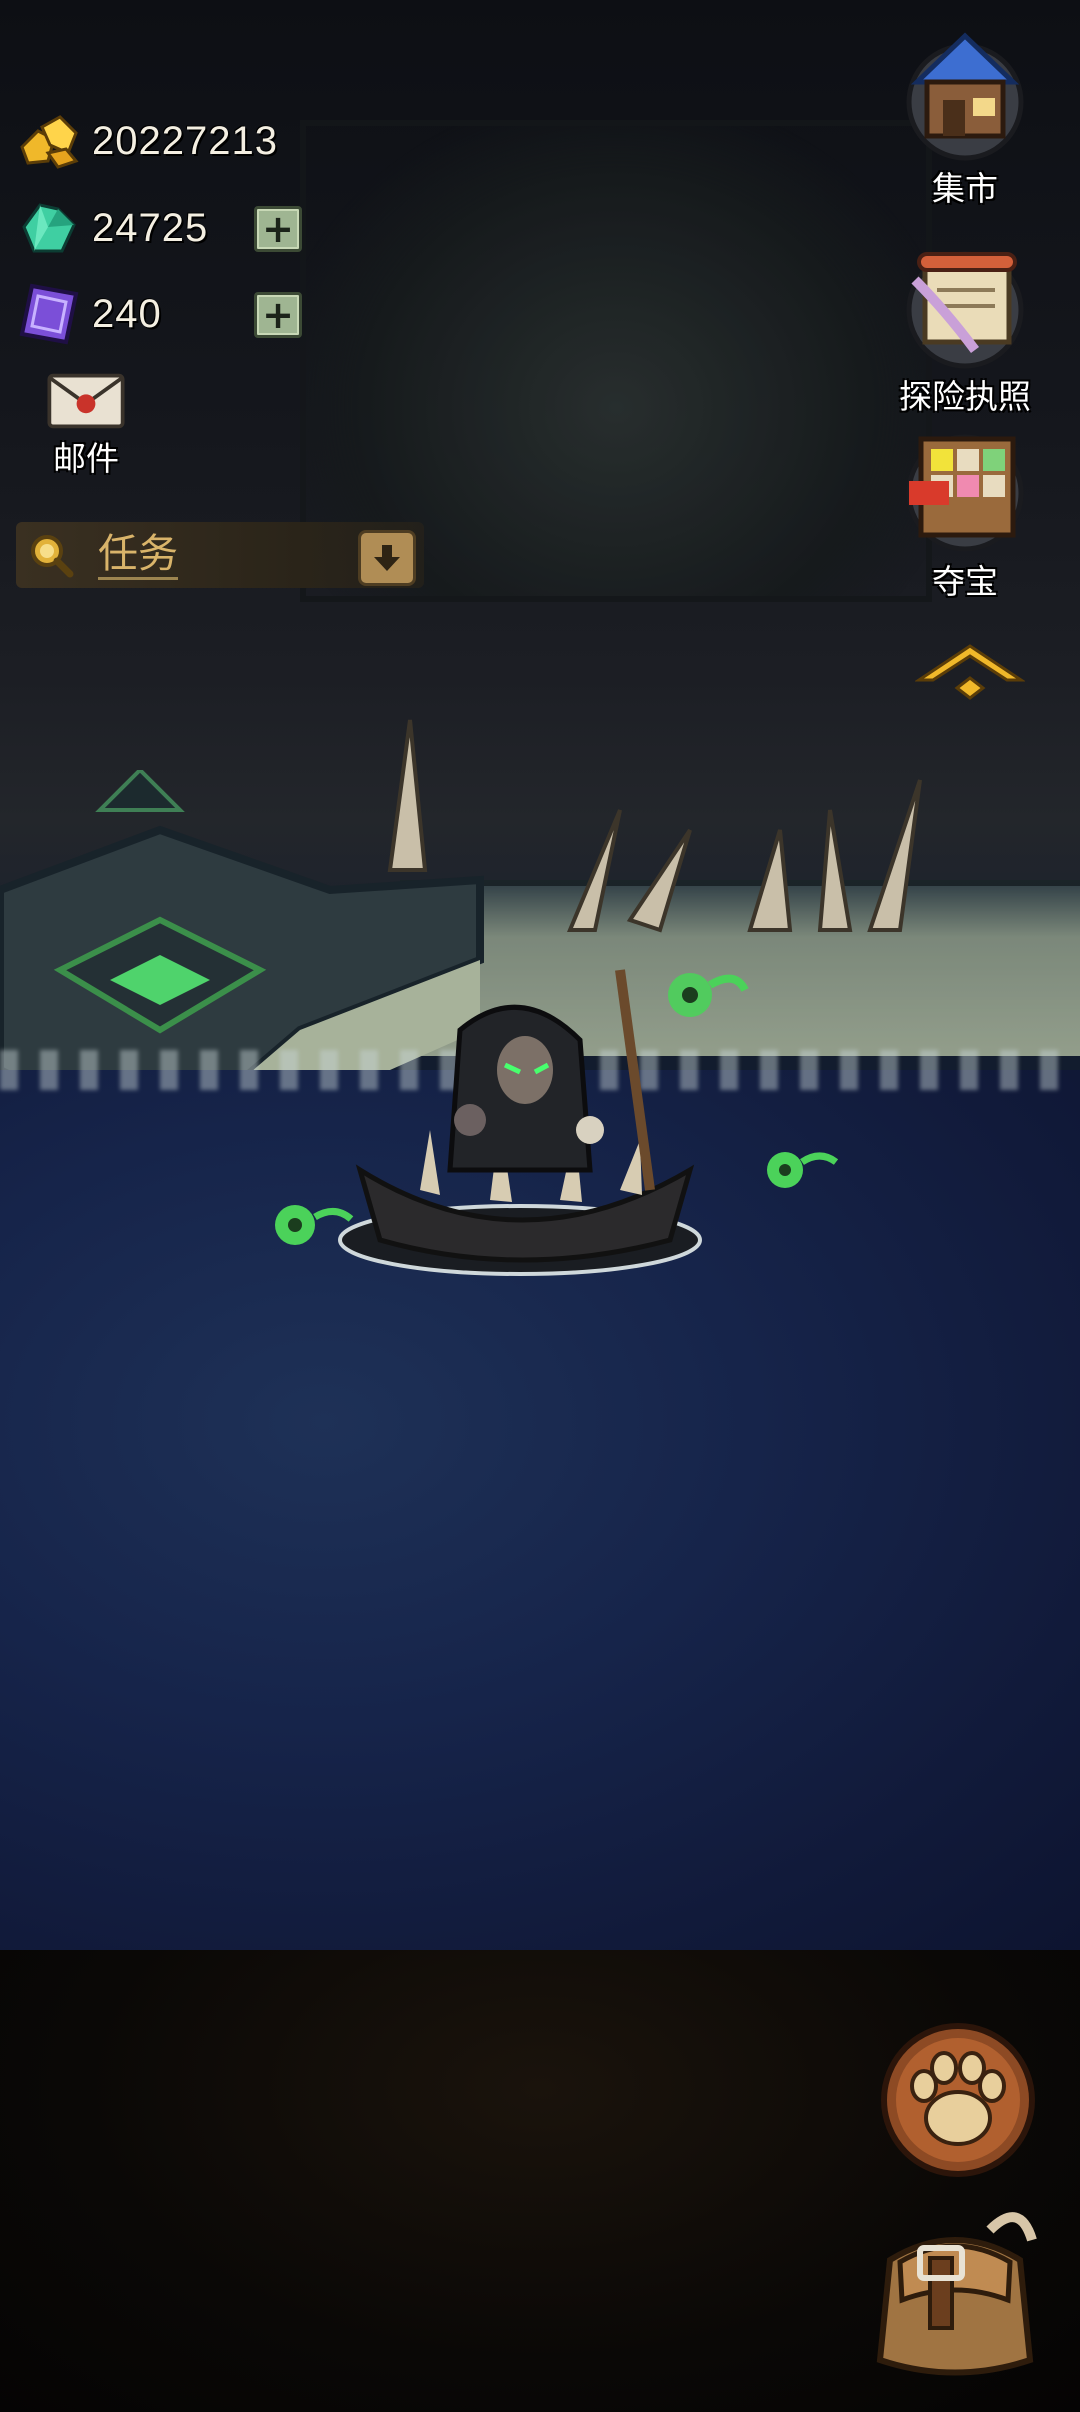  What do you see at coordinates (138, 555) in the screenshot?
I see `quest-label: 任务` at bounding box center [138, 555].